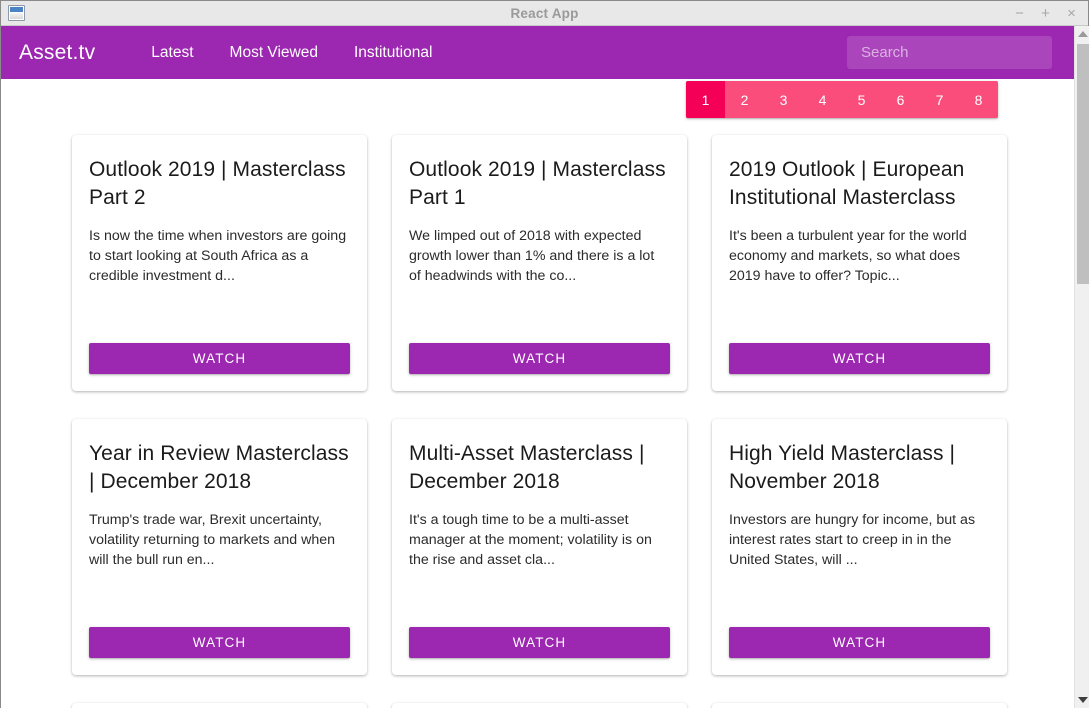  Describe the element at coordinates (822, 99) in the screenshot. I see `page-button-4: 4` at that location.